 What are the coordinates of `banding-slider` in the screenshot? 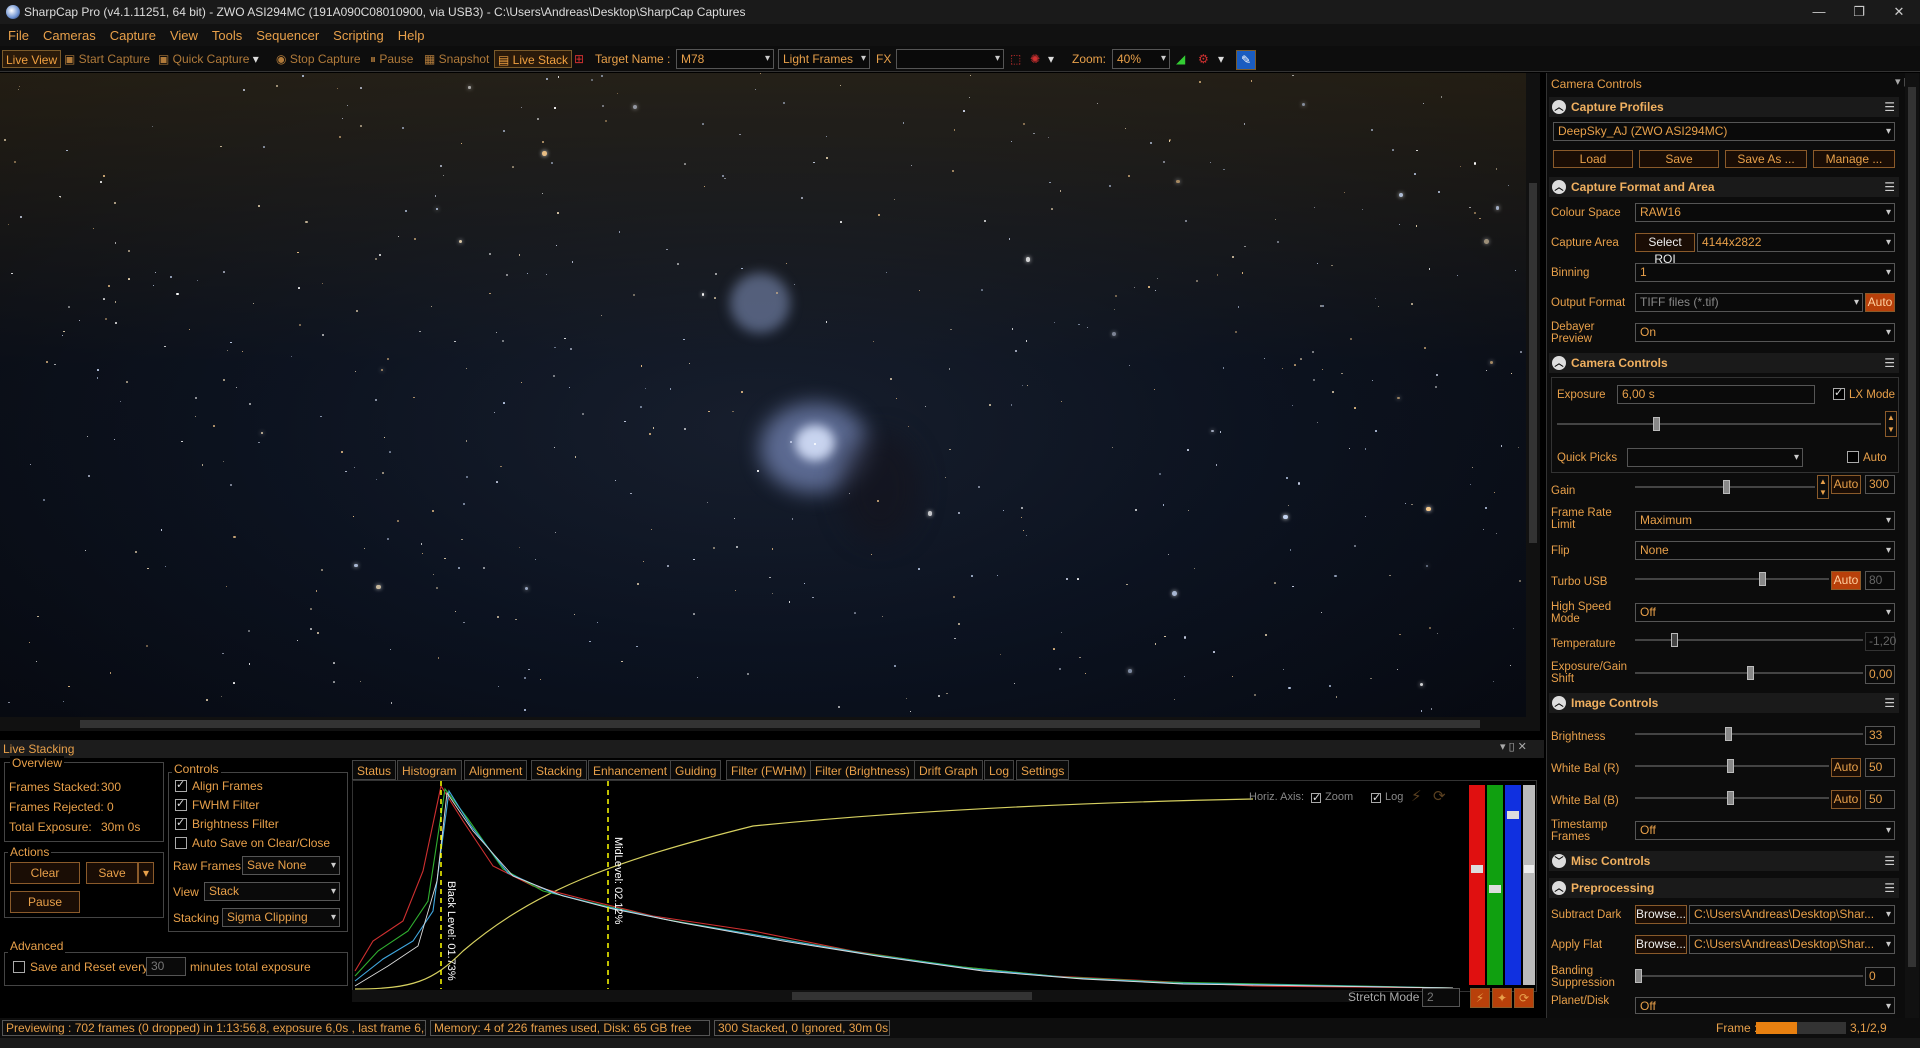 It's located at (1749, 976).